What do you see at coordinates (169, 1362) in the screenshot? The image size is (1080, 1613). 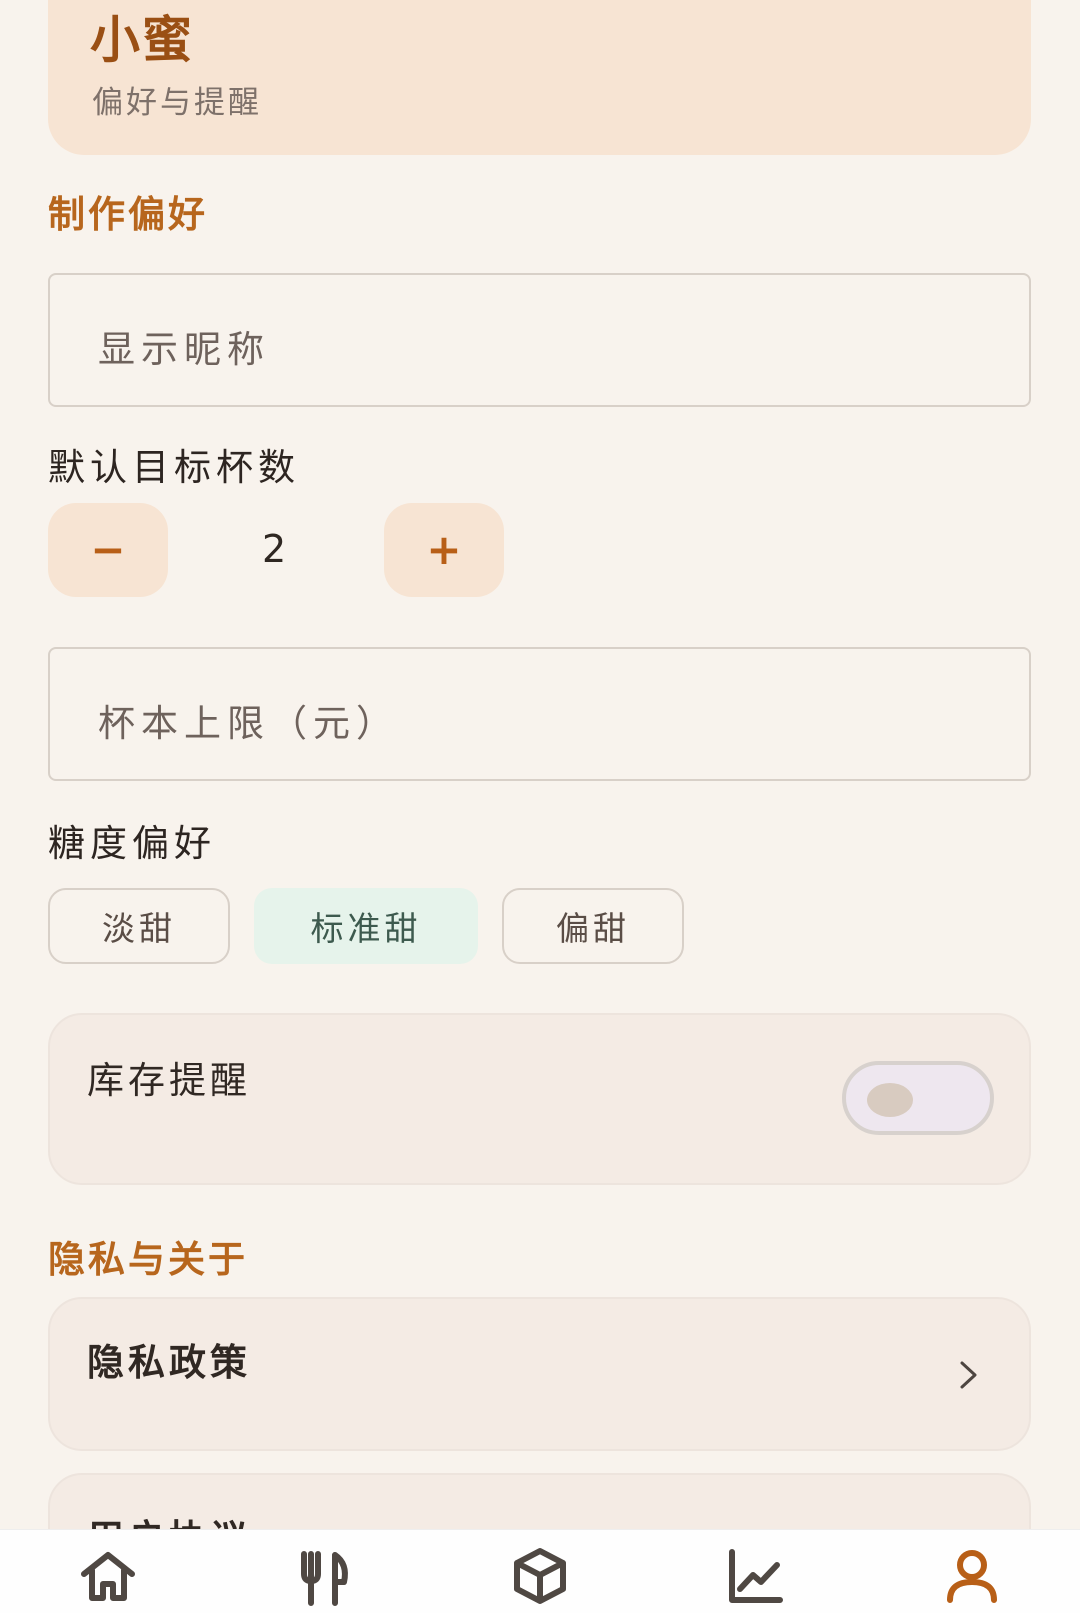 I see `privacy-policy-label: 隐私政策` at bounding box center [169, 1362].